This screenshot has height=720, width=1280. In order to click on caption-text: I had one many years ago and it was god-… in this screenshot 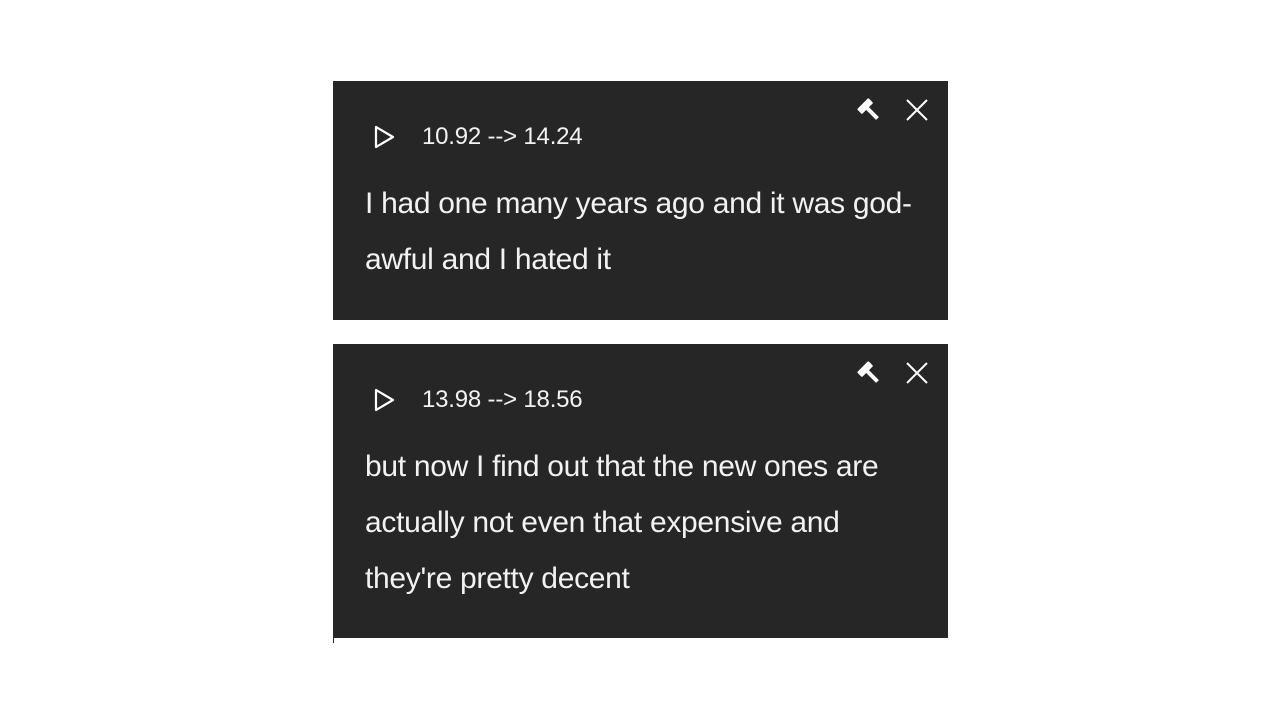, I will do `click(644, 232)`.